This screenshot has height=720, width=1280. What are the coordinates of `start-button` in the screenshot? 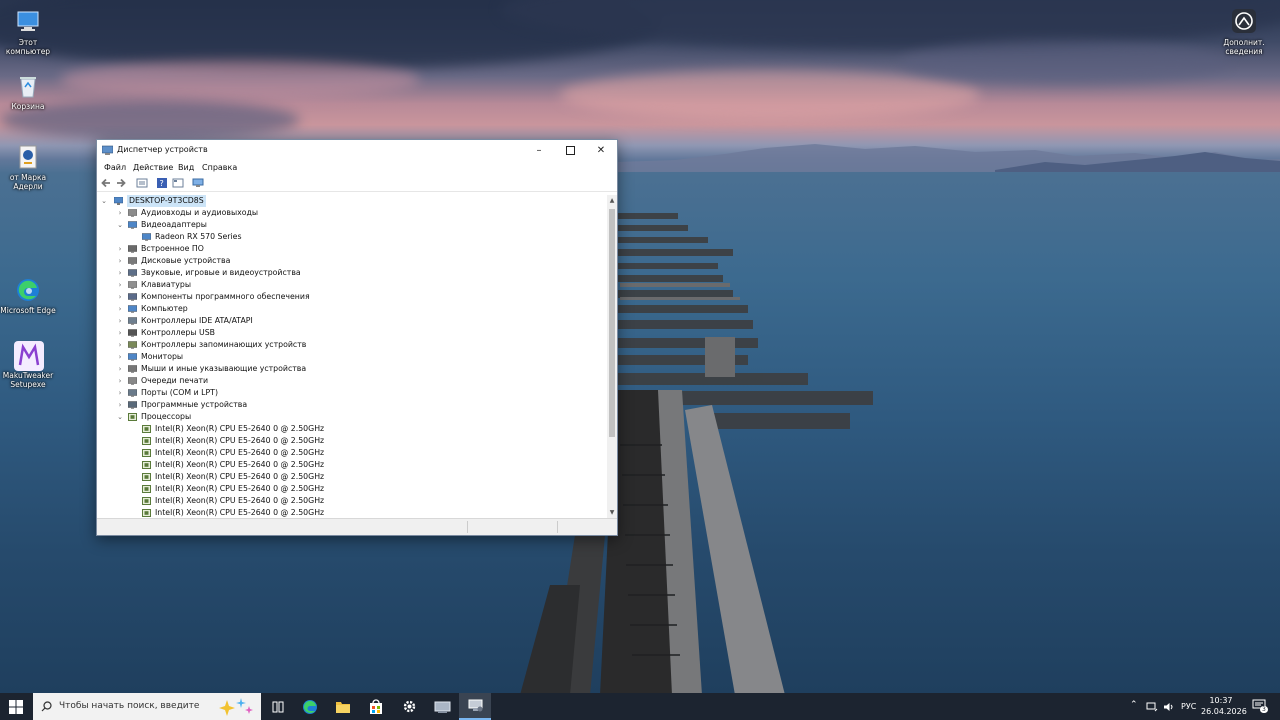 It's located at (16, 706).